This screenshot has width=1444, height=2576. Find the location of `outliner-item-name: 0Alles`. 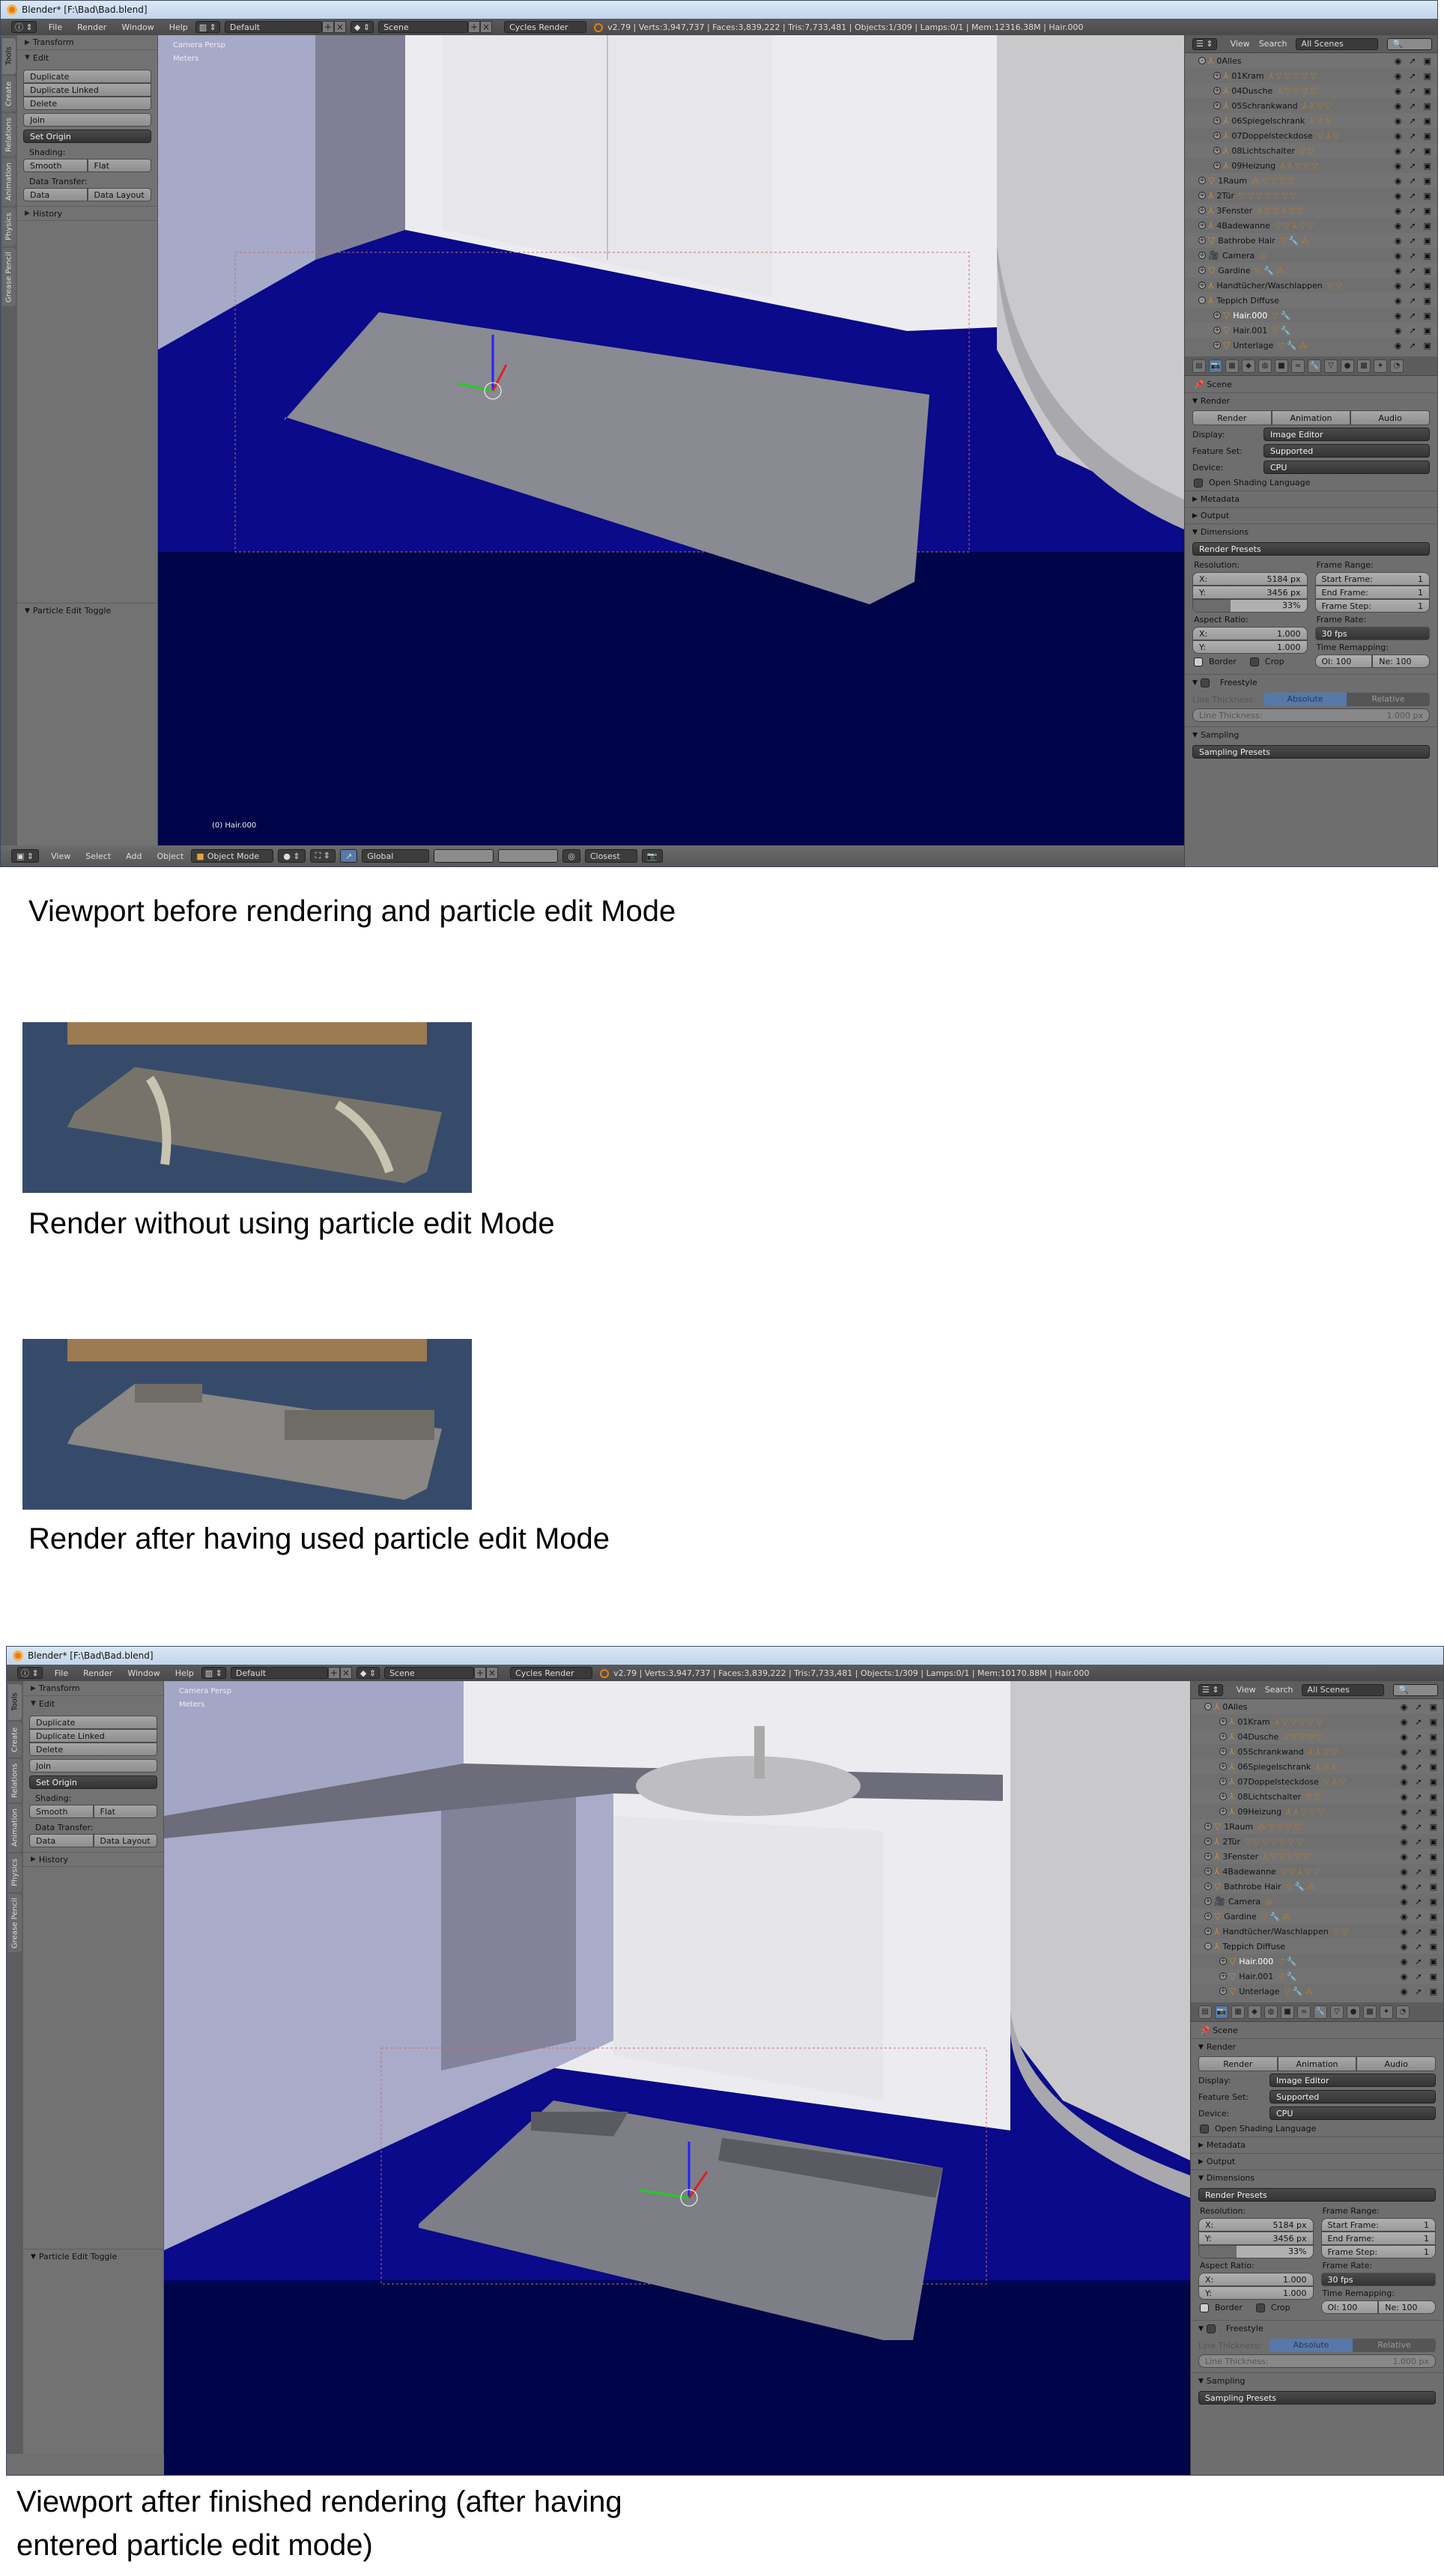

outliner-item-name: 0Alles is located at coordinates (1234, 1707).